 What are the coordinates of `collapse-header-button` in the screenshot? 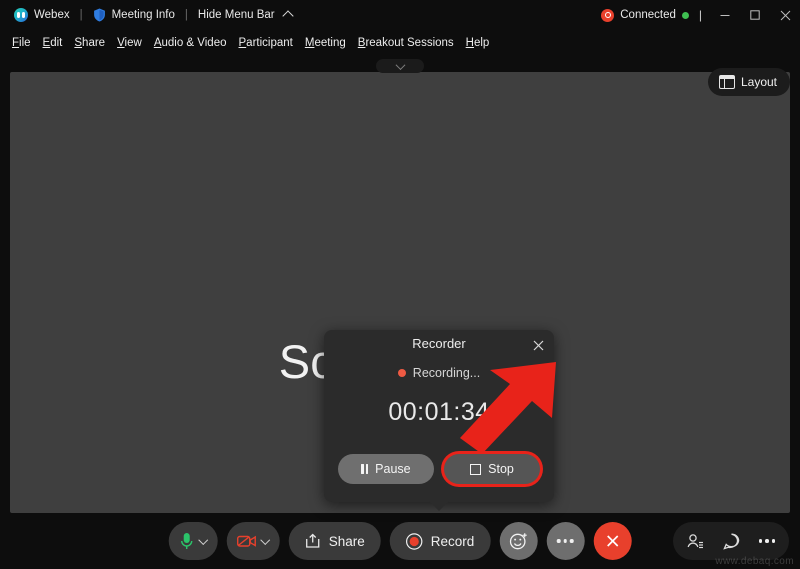 It's located at (400, 66).